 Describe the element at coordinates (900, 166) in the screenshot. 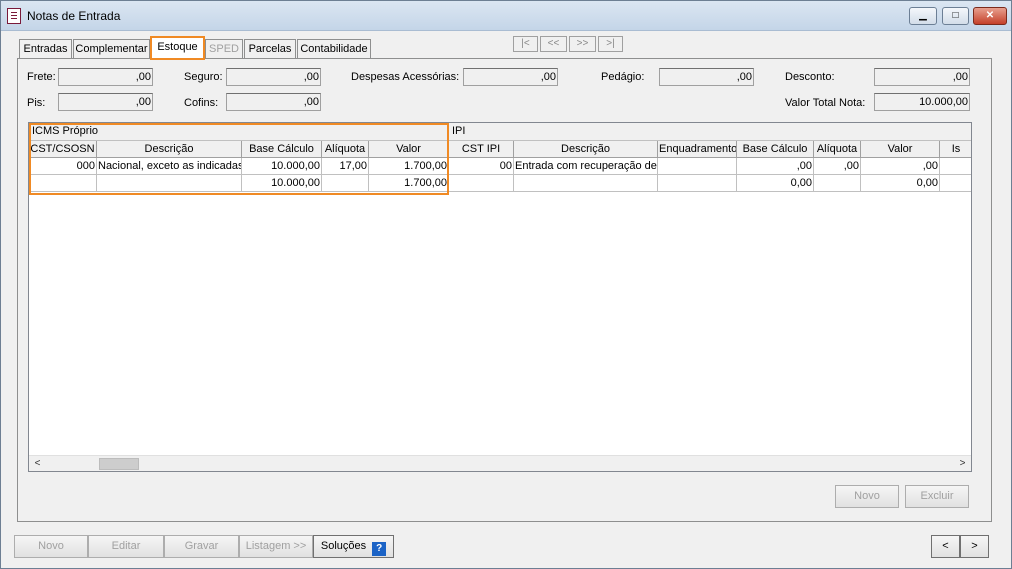

I see `cell-ipi-valor: ,00` at that location.